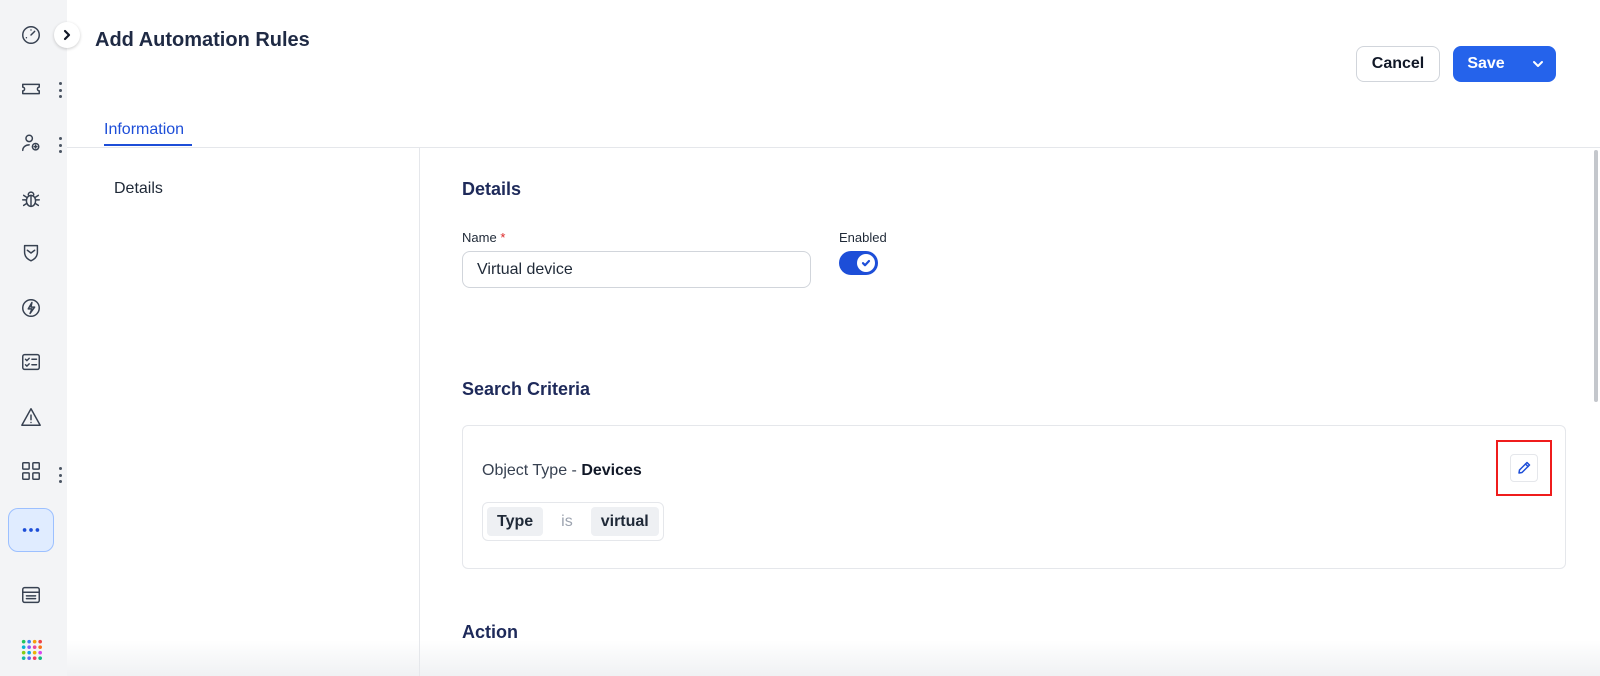 This screenshot has height=676, width=1600. What do you see at coordinates (60, 475) in the screenshot?
I see `rail-more-apps` at bounding box center [60, 475].